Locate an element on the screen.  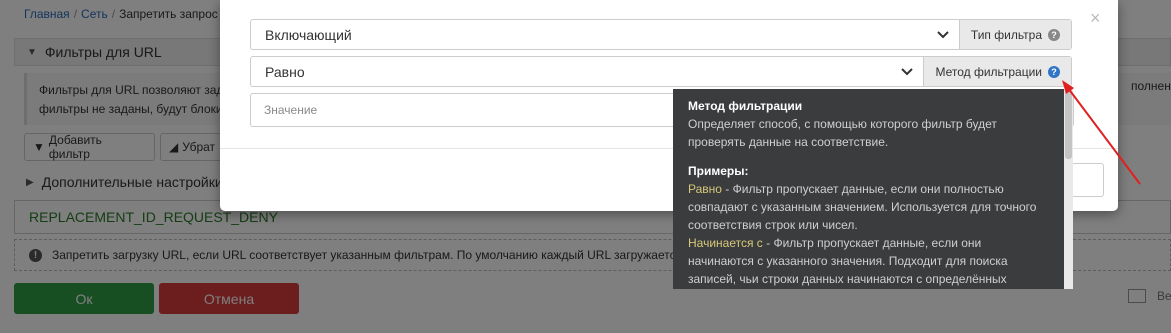
filter-method-addon: Метод фильтрации ? is located at coordinates (997, 71).